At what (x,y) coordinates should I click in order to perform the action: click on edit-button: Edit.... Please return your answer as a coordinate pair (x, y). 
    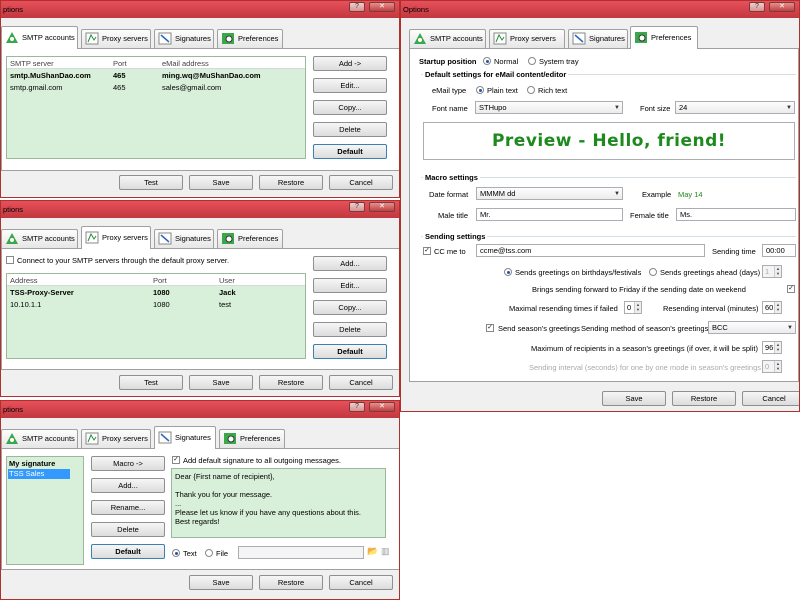
    Looking at the image, I should click on (350, 285).